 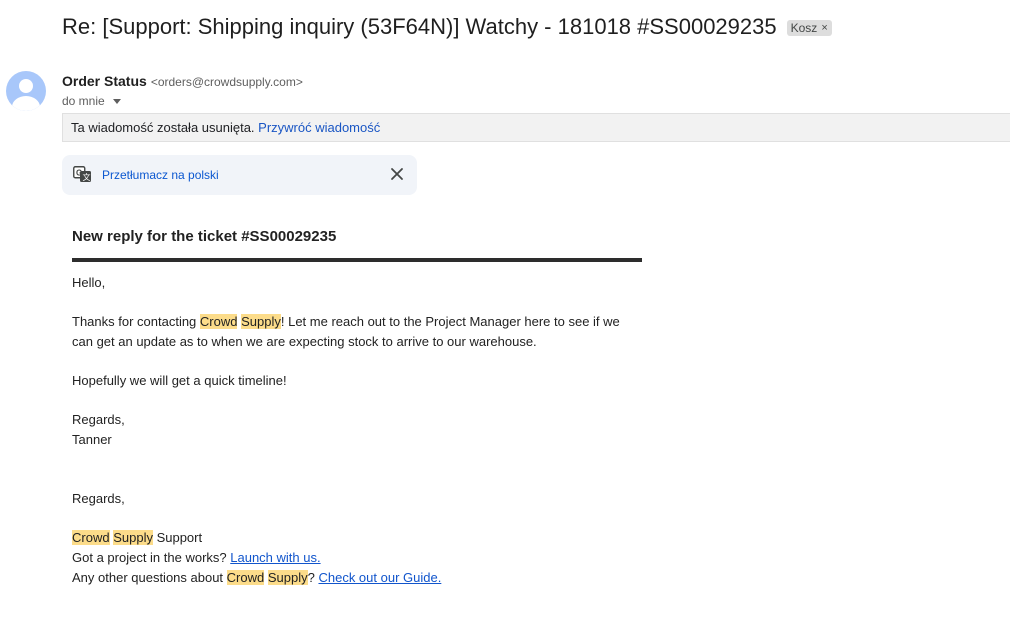 What do you see at coordinates (179, 380) in the screenshot?
I see `body-paragraph-2: Hopefully we will get a quick timeline!` at bounding box center [179, 380].